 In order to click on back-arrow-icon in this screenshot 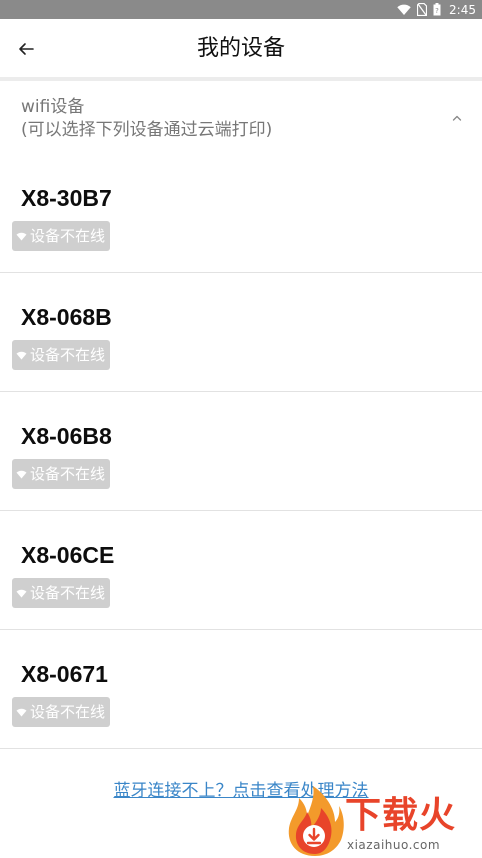, I will do `click(26, 49)`.